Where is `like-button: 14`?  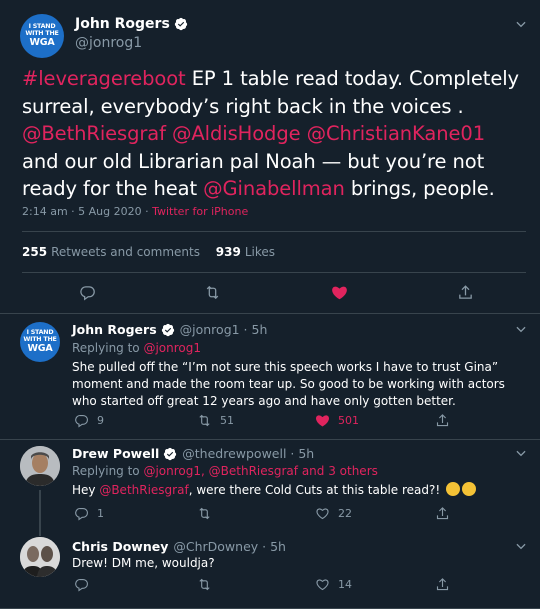 like-button: 14 is located at coordinates (333, 584).